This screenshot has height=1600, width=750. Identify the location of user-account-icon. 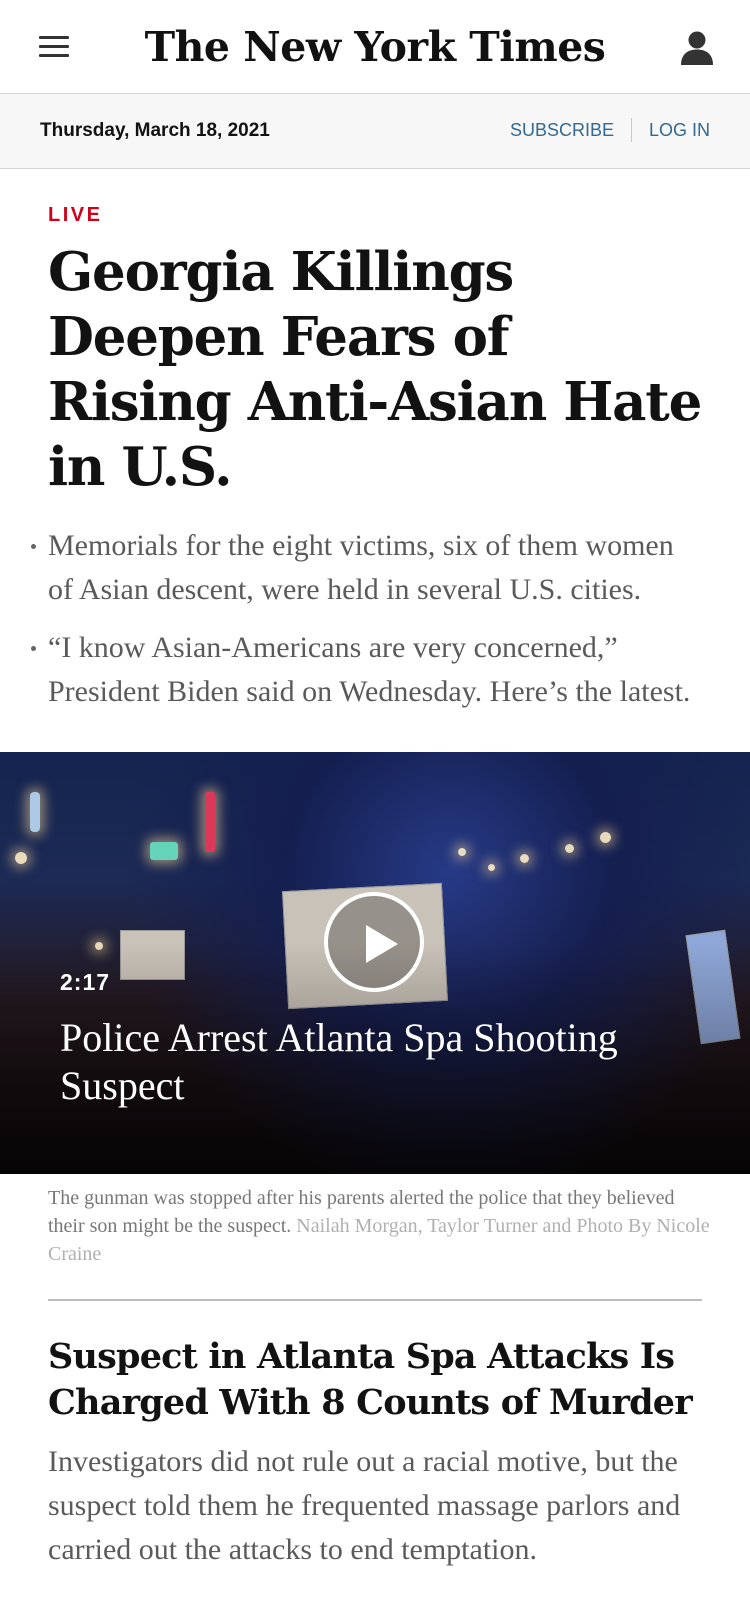
(697, 48).